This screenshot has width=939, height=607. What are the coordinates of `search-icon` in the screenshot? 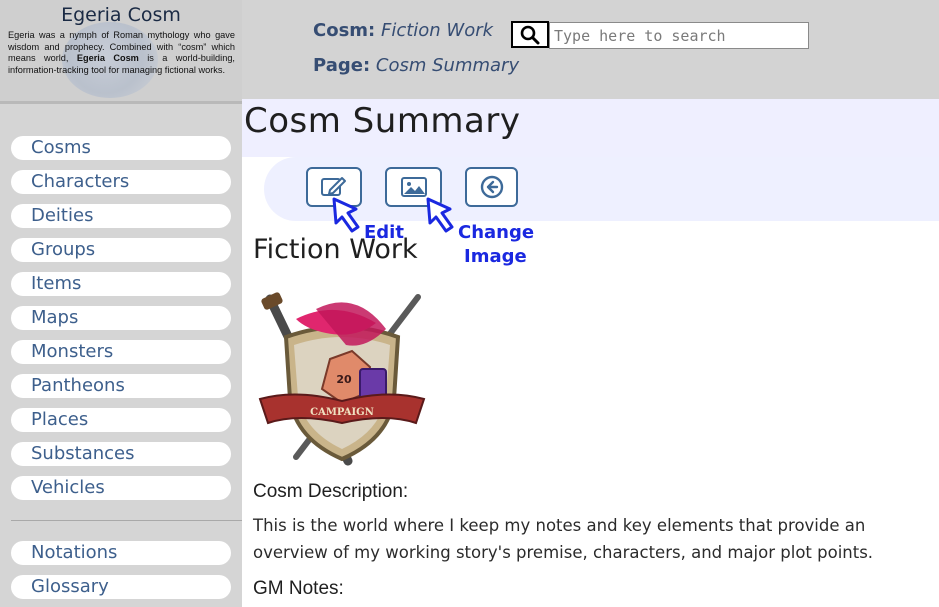 It's located at (530, 34).